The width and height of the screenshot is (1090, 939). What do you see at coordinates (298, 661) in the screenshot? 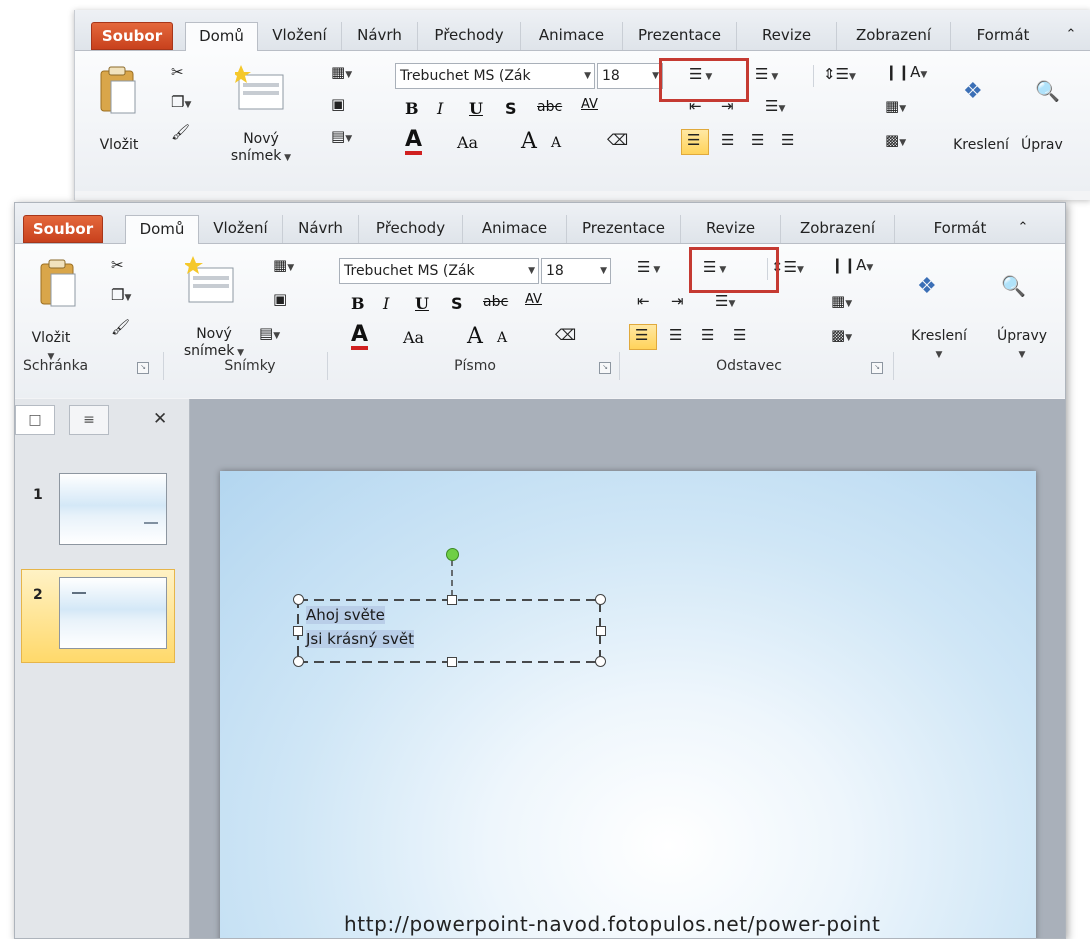
I see `resize-handle-bottom-left` at bounding box center [298, 661].